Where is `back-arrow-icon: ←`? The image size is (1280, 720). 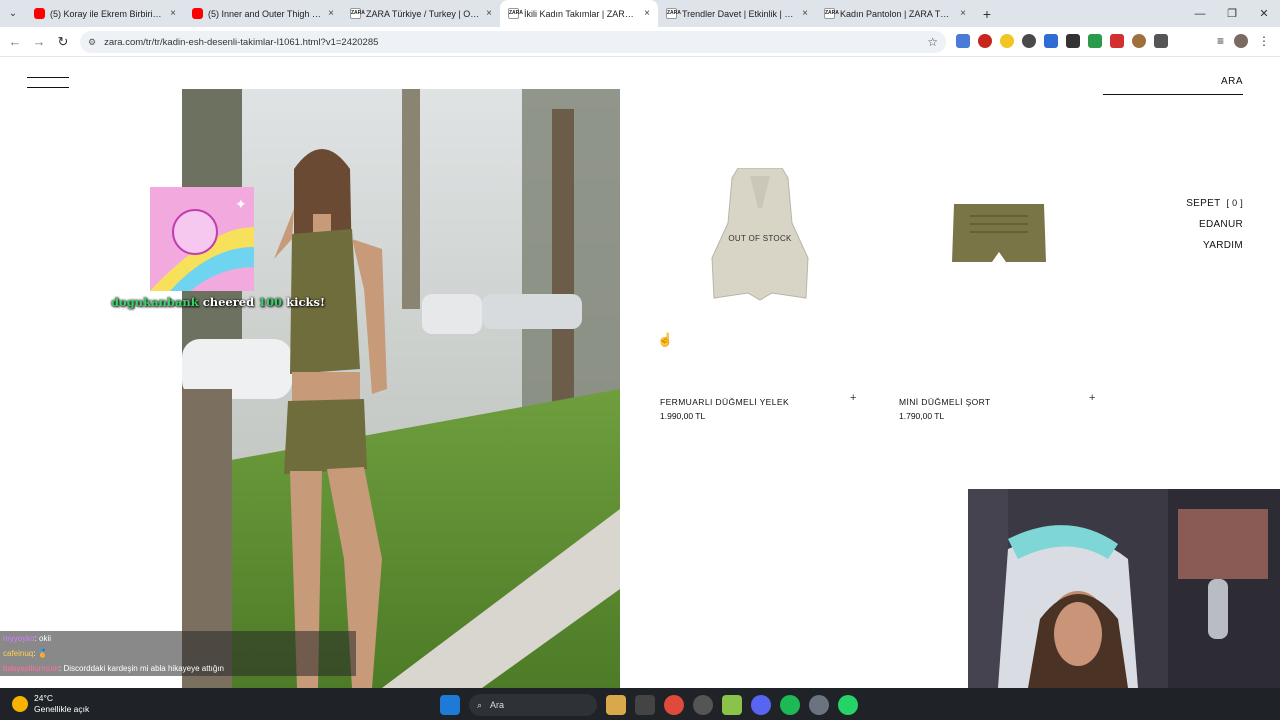
back-arrow-icon: ← is located at coordinates (15, 41).